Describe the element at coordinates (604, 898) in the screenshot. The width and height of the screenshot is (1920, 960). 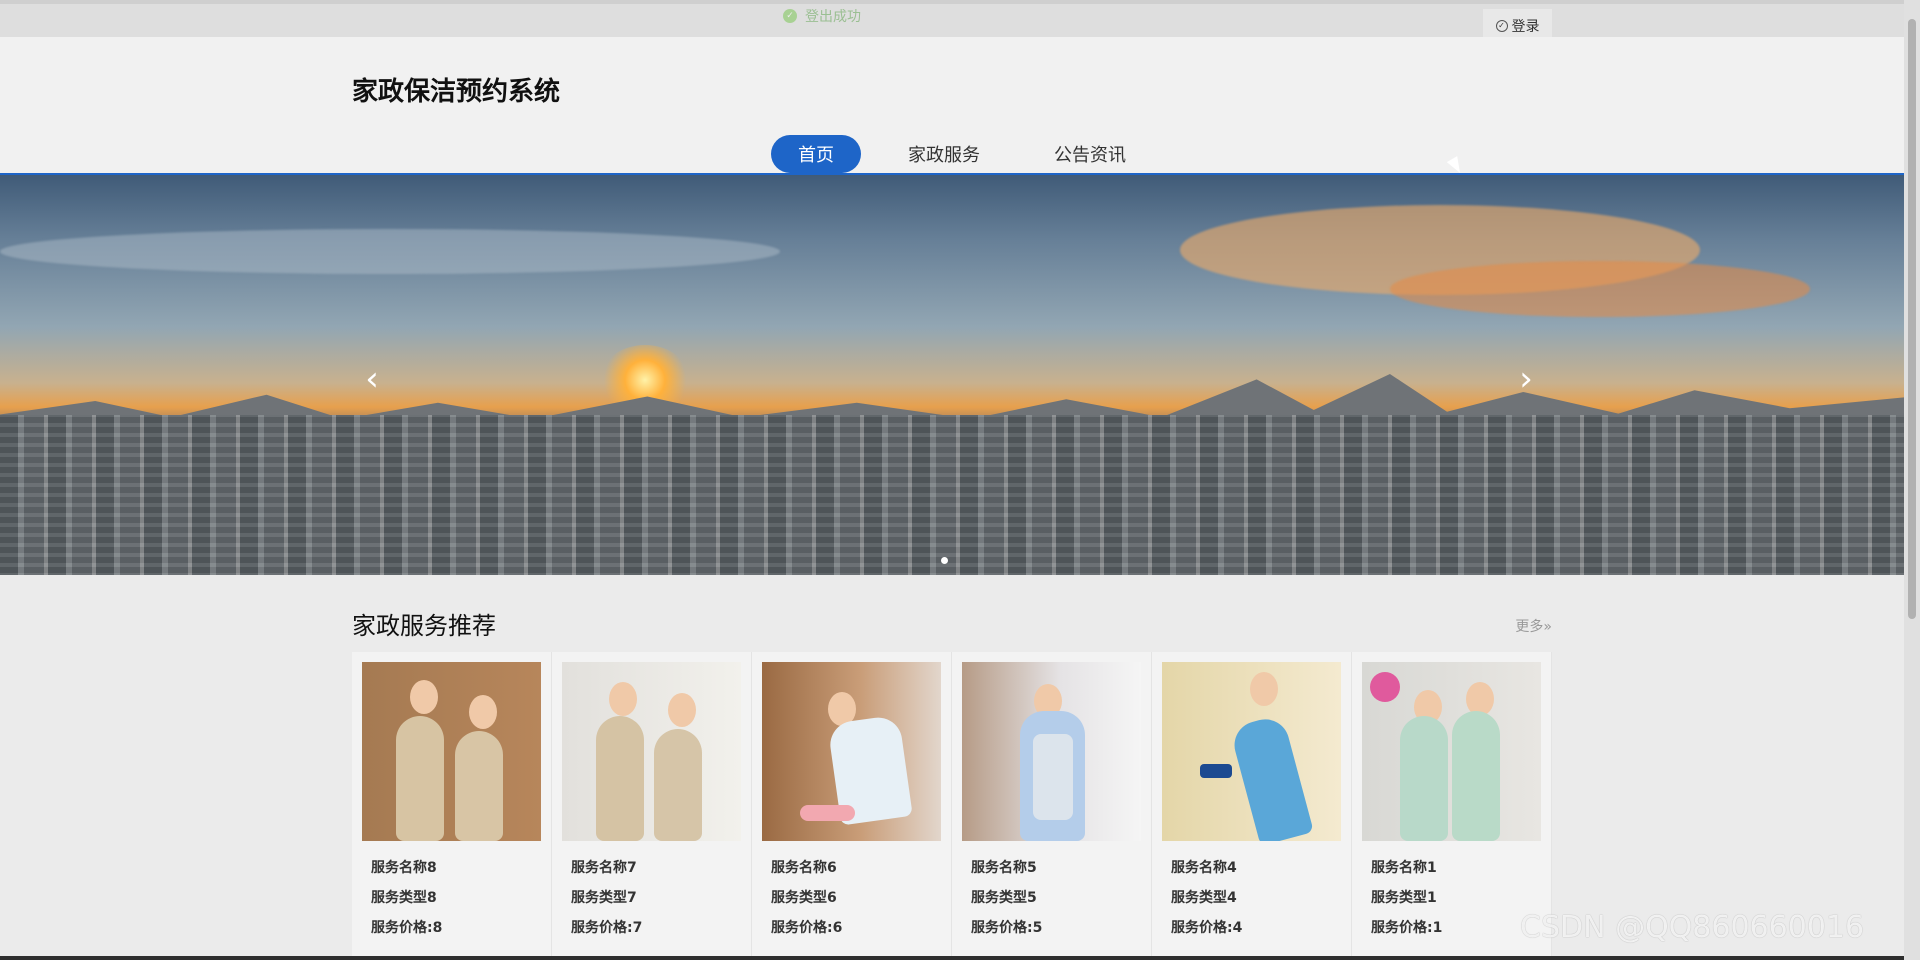
I see `service-type: 服务类型7` at that location.